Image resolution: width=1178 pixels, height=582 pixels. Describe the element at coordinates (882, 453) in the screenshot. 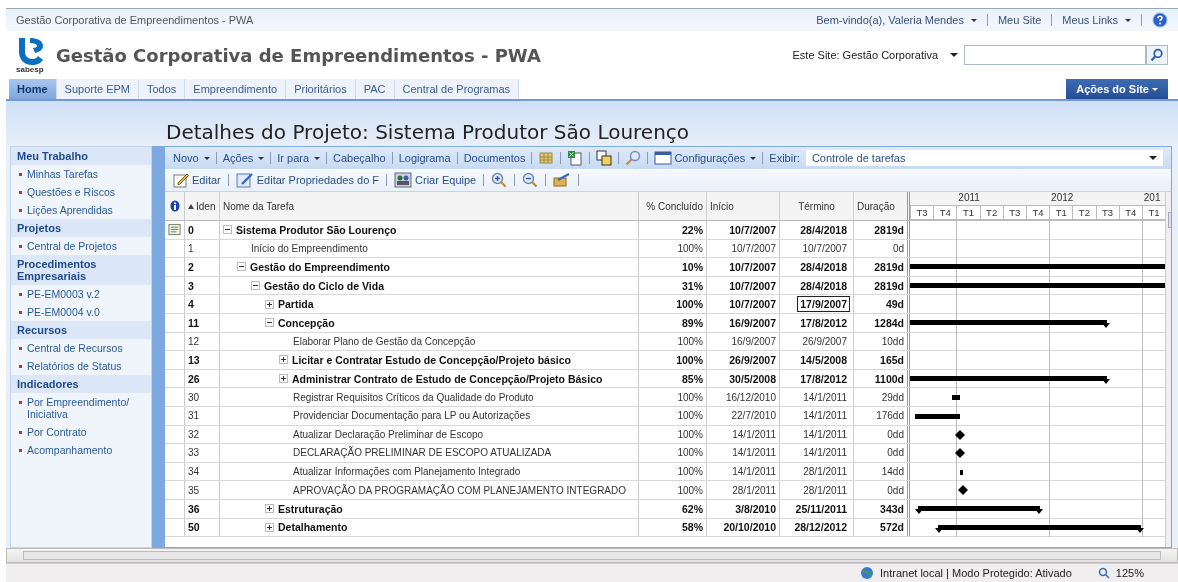

I see `table-cell: 0dd` at that location.